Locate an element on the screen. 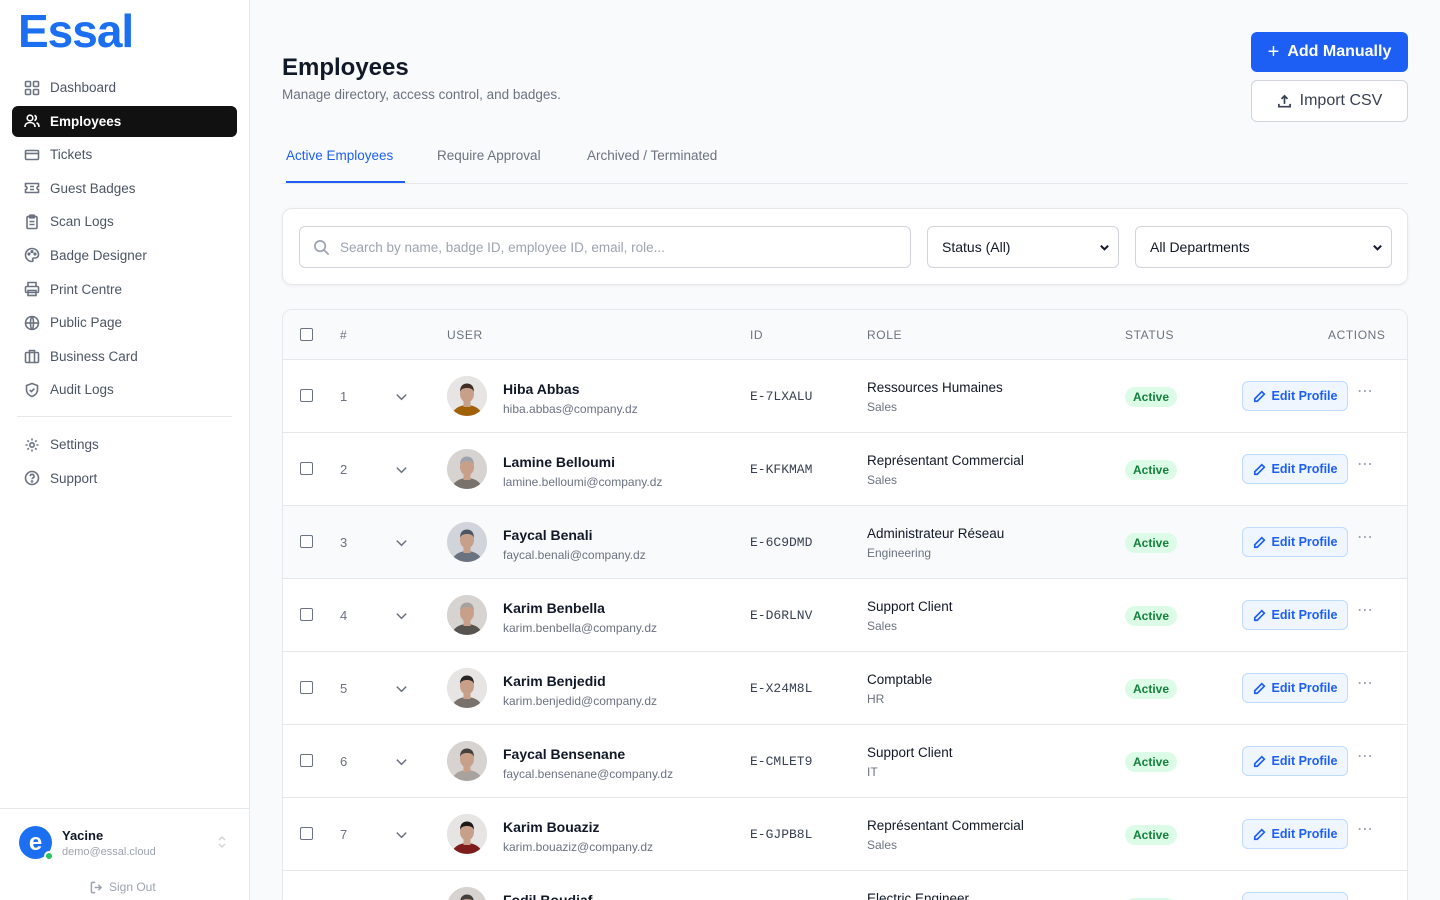 This screenshot has width=1440, height=900. select-all-checkbox is located at coordinates (306, 334).